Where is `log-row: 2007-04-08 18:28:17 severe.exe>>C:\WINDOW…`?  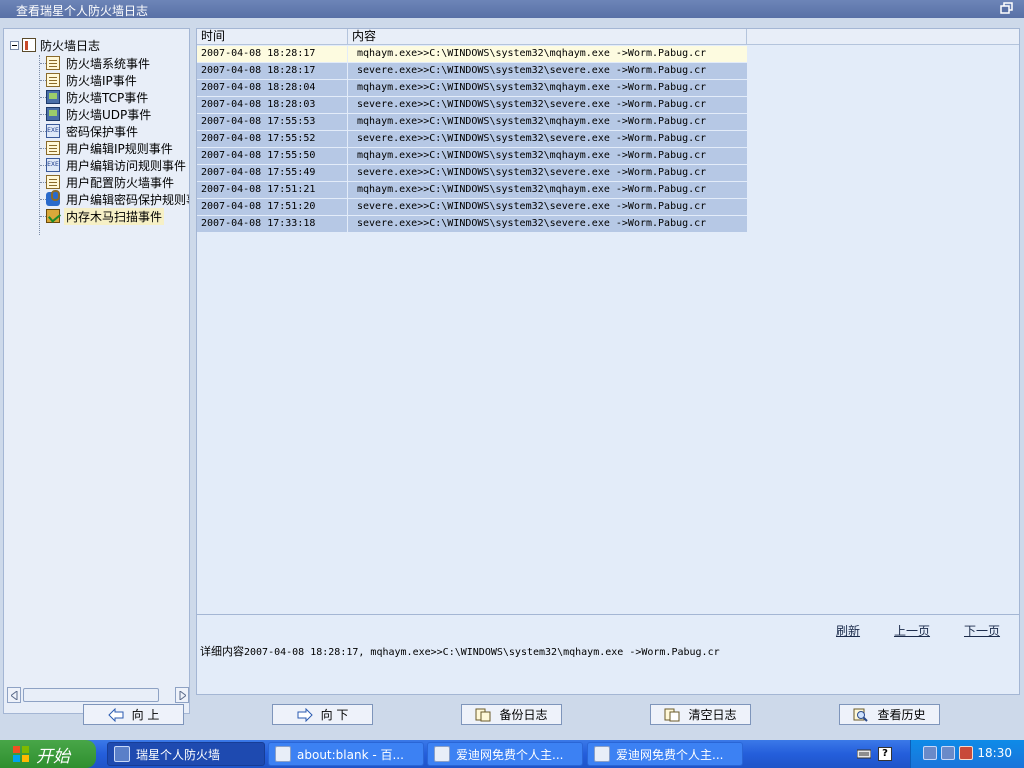
log-row: 2007-04-08 18:28:17 severe.exe>>C:\WINDOW… is located at coordinates (472, 71).